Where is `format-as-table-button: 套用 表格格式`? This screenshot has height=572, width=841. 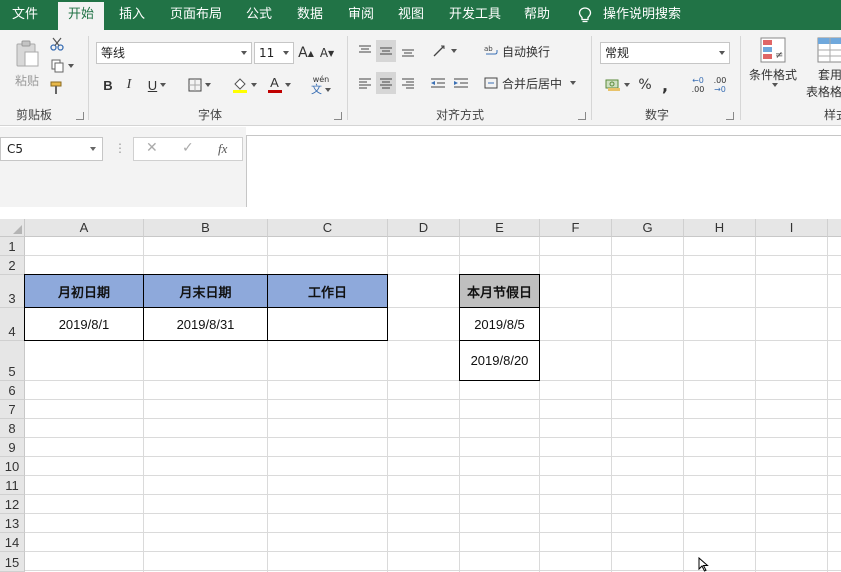
format-as-table-button: 套用 表格格式 is located at coordinates (820, 69).